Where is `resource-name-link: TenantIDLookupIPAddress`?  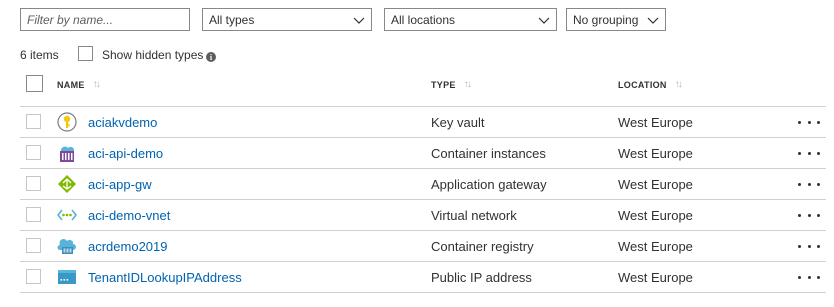
resource-name-link: TenantIDLookupIPAddress is located at coordinates (165, 277).